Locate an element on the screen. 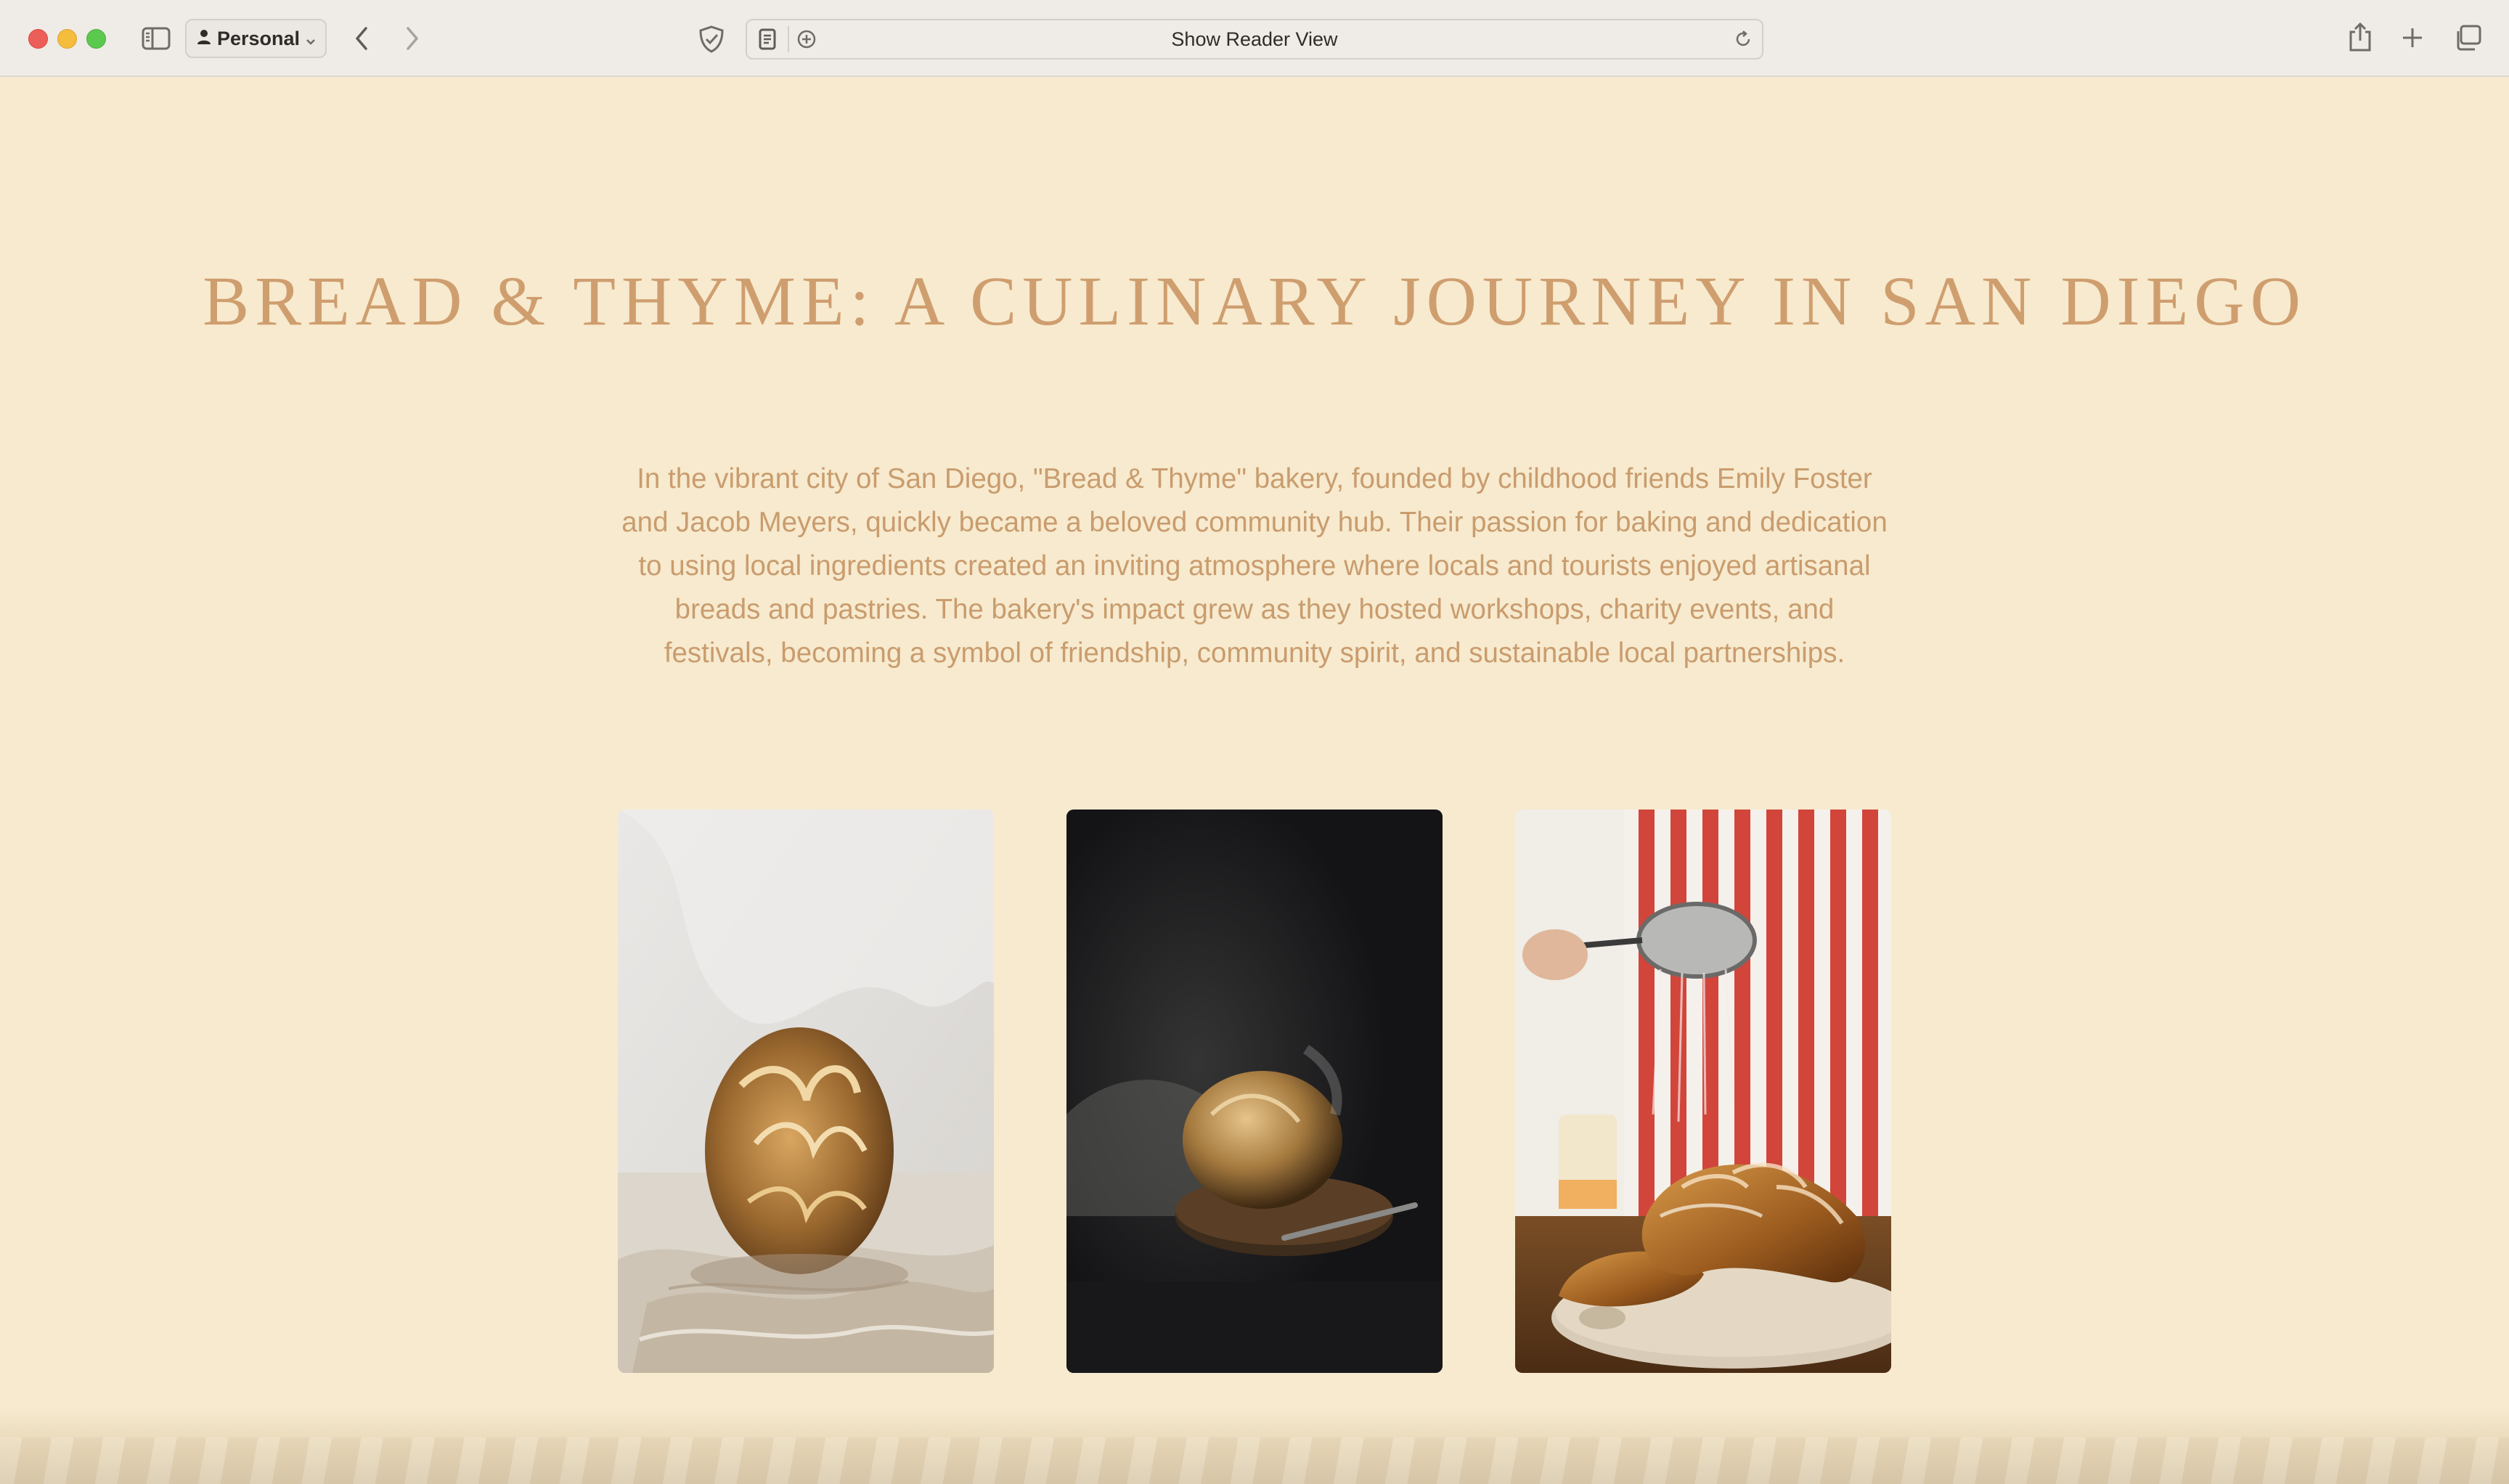 This screenshot has height=1484, width=2509. zoom-window-button is located at coordinates (96, 39).